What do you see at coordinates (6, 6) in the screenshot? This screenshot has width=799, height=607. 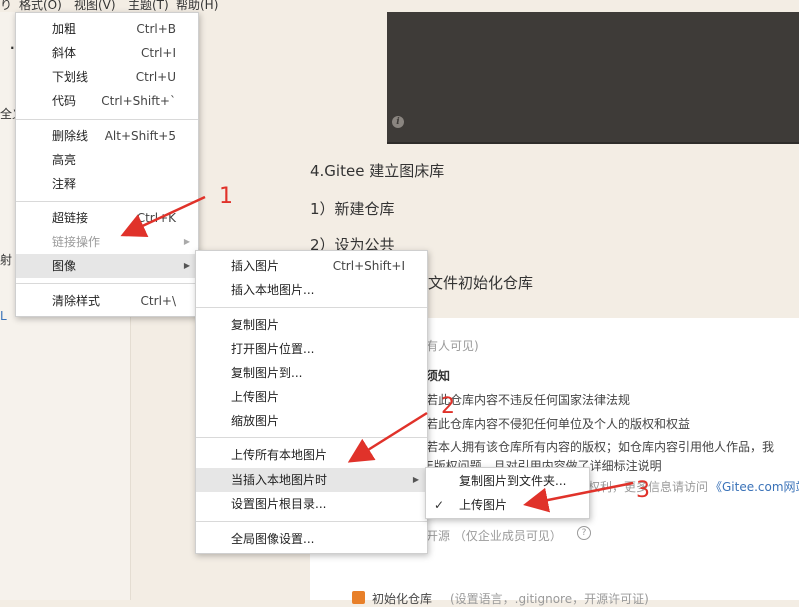 I see `menubar-fragment: り` at bounding box center [6, 6].